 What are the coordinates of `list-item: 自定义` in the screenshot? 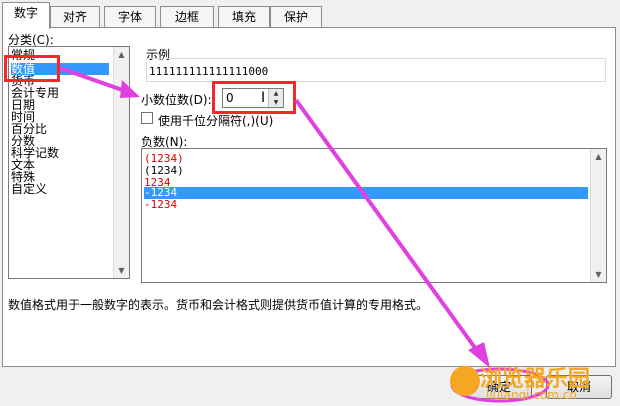 It's located at (29, 189).